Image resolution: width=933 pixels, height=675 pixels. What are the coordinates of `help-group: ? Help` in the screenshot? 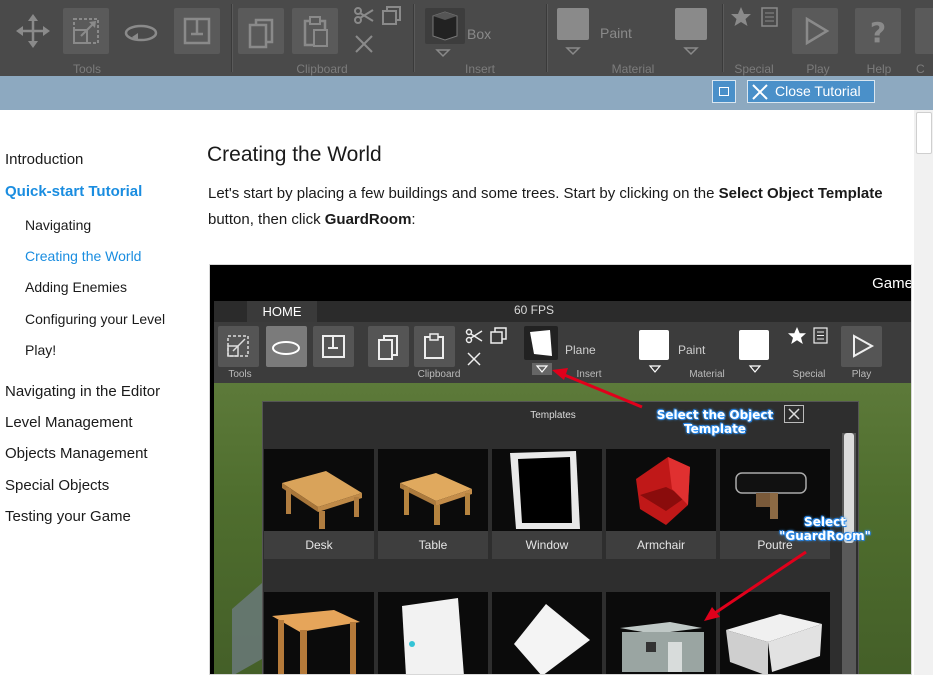 It's located at (879, 38).